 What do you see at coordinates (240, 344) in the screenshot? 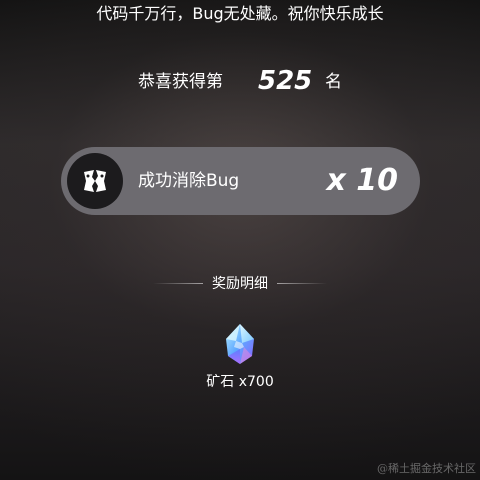
I see `ore-crystal-icon` at bounding box center [240, 344].